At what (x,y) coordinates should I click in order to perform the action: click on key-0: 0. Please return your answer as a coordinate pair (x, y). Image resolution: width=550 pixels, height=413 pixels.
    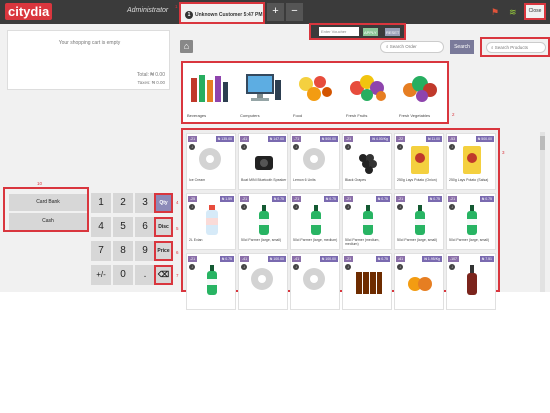
    Looking at the image, I should click on (123, 275).